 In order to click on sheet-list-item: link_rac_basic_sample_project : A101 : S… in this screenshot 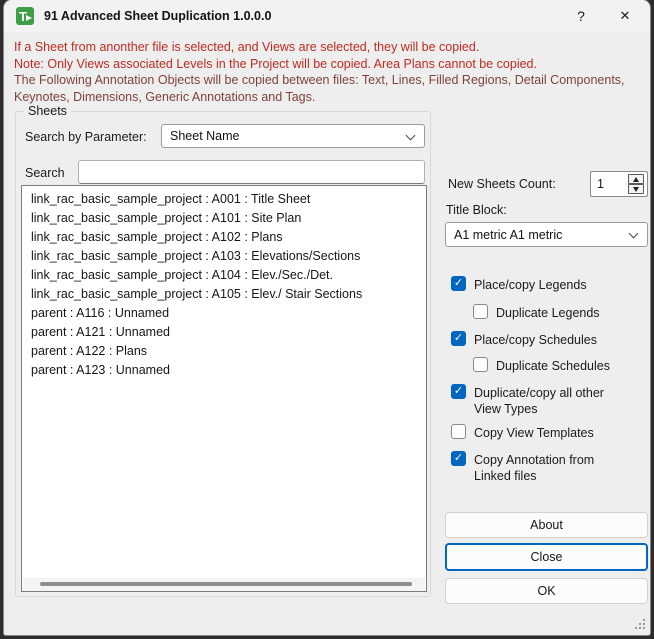, I will do `click(224, 218)`.